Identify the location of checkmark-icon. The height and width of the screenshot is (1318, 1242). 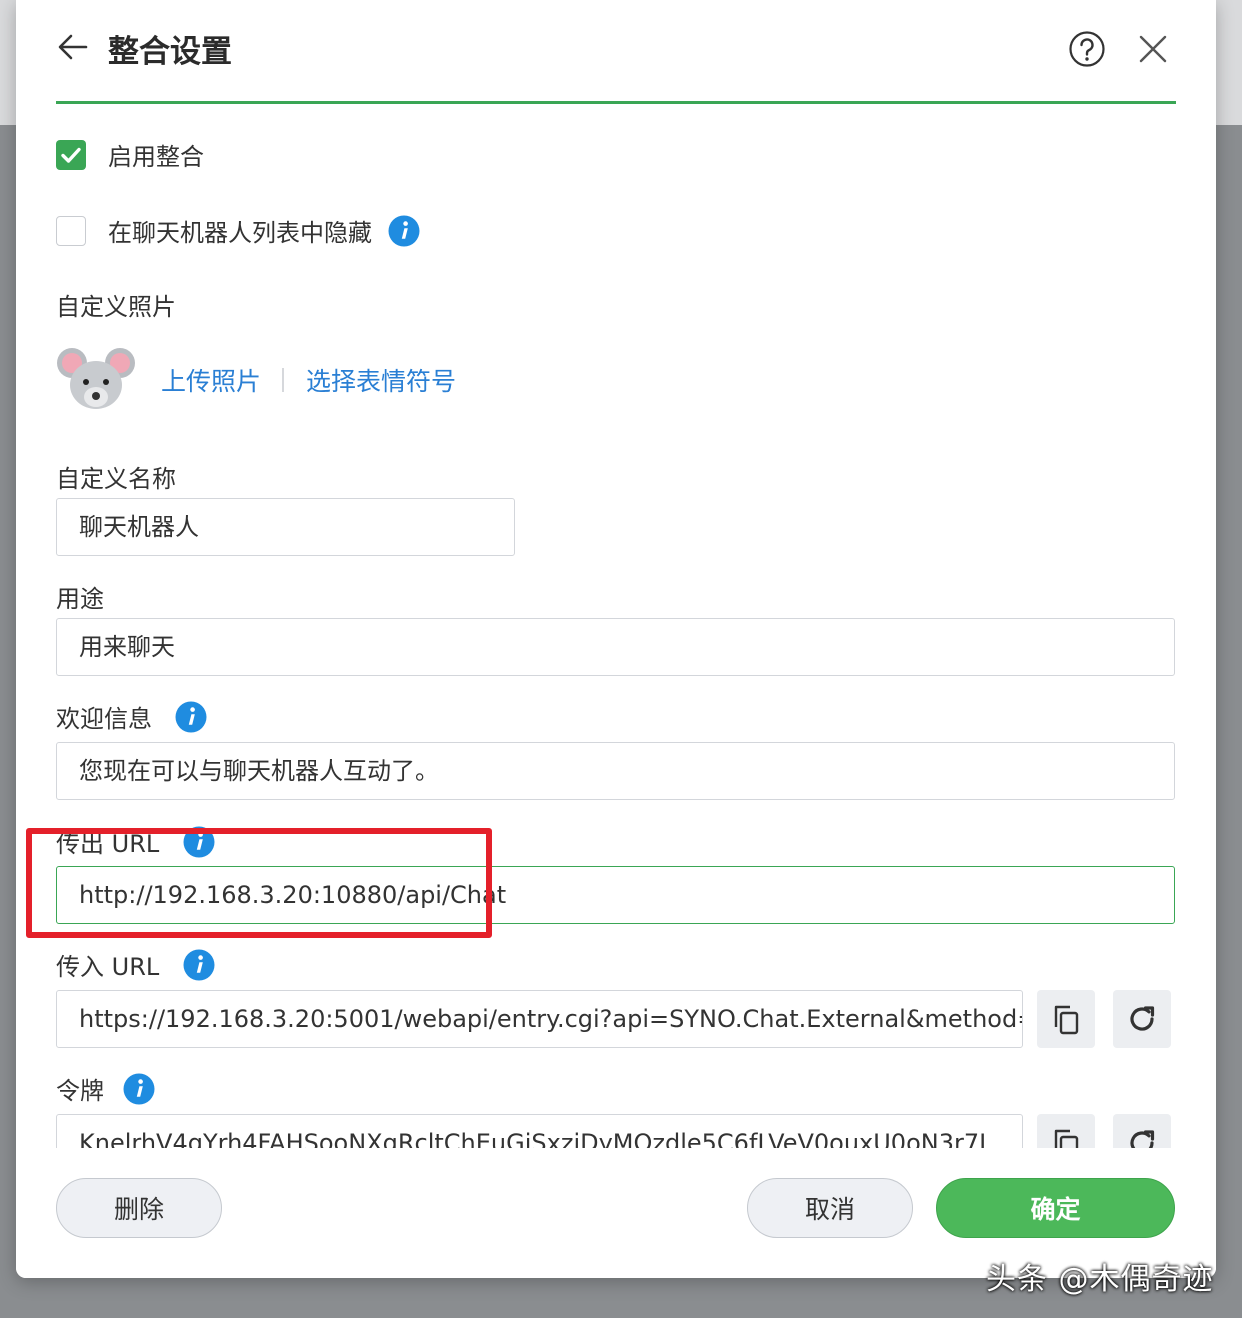
(71, 155).